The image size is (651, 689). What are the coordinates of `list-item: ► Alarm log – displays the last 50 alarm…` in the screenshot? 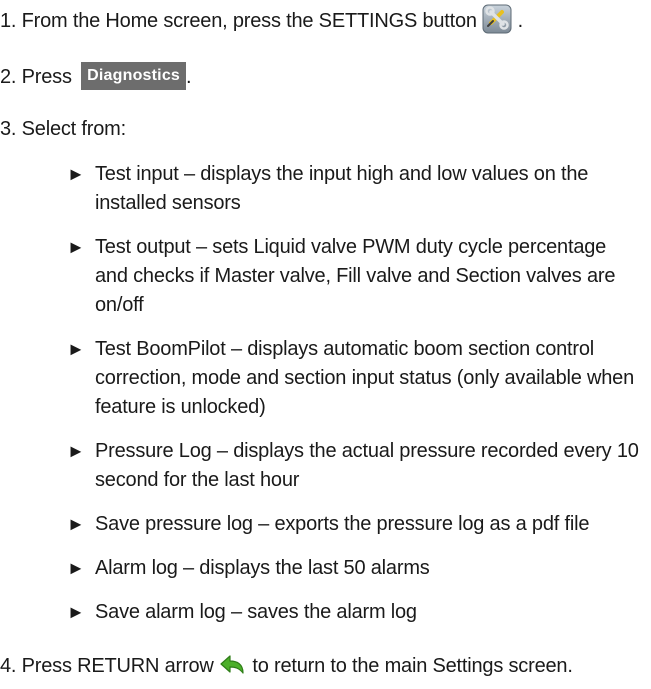 It's located at (354, 568).